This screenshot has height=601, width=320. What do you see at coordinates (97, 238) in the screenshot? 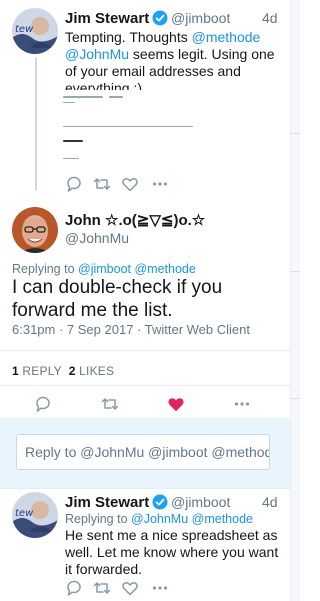
I see `author-handle: @JohnMu` at bounding box center [97, 238].